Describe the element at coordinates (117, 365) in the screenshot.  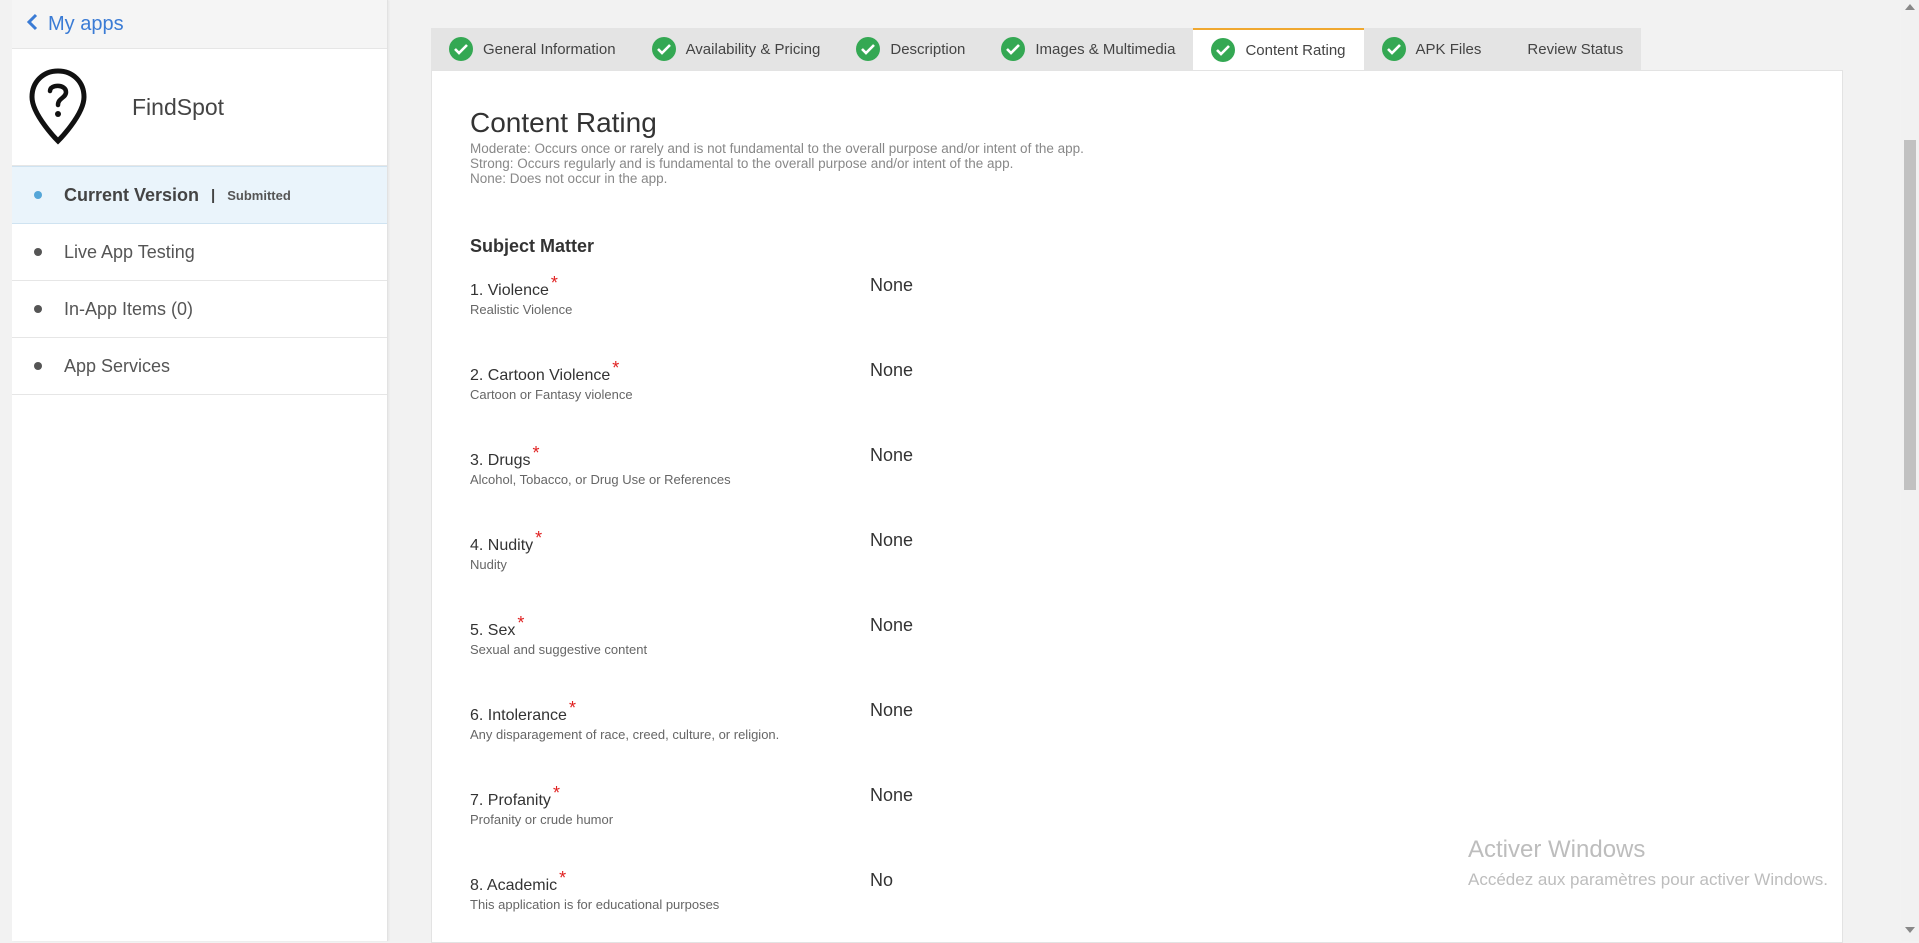
I see `sidebar-item-label: App Services` at that location.